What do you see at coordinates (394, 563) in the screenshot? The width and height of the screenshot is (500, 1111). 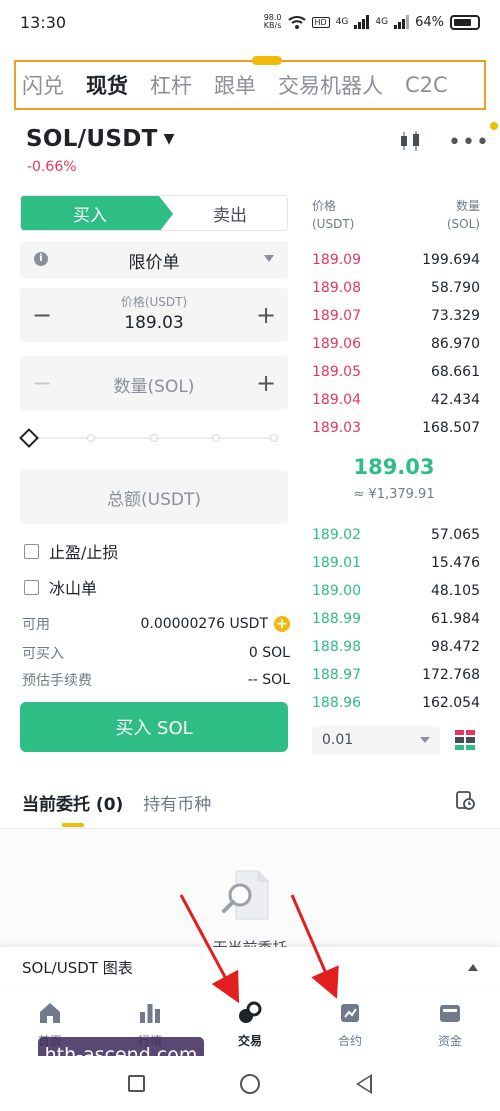 I see `bid-row: 189.01 15.476` at bounding box center [394, 563].